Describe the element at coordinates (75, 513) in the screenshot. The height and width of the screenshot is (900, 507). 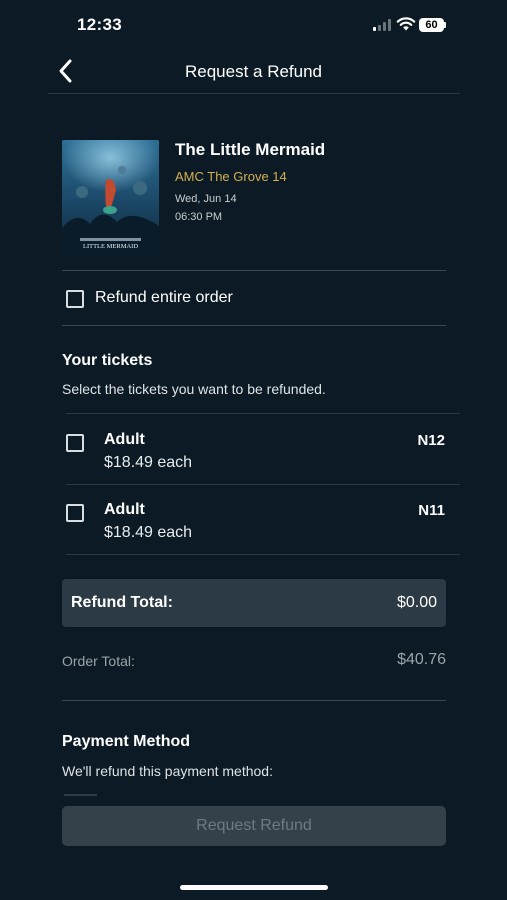
I see `ticket-checkbox-n11` at that location.